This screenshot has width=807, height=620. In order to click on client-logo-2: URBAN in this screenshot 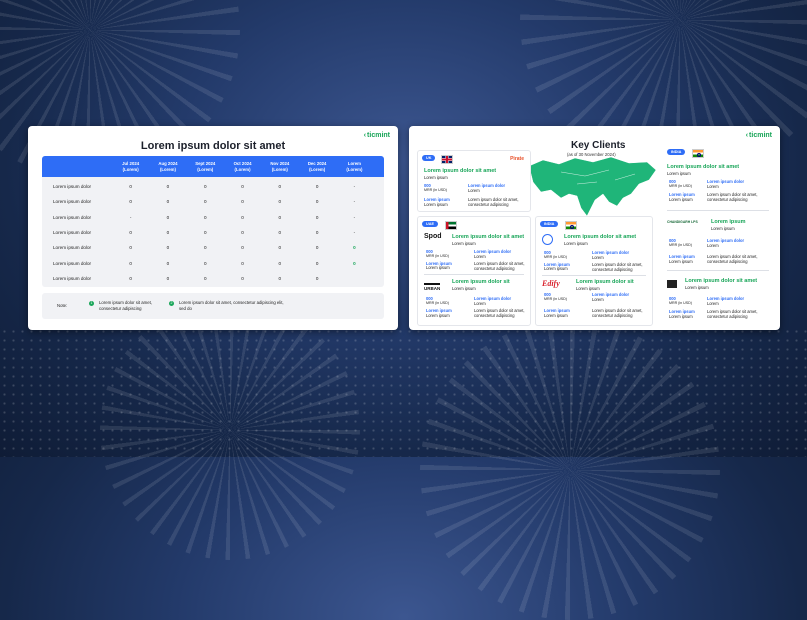, I will do `click(432, 287)`.